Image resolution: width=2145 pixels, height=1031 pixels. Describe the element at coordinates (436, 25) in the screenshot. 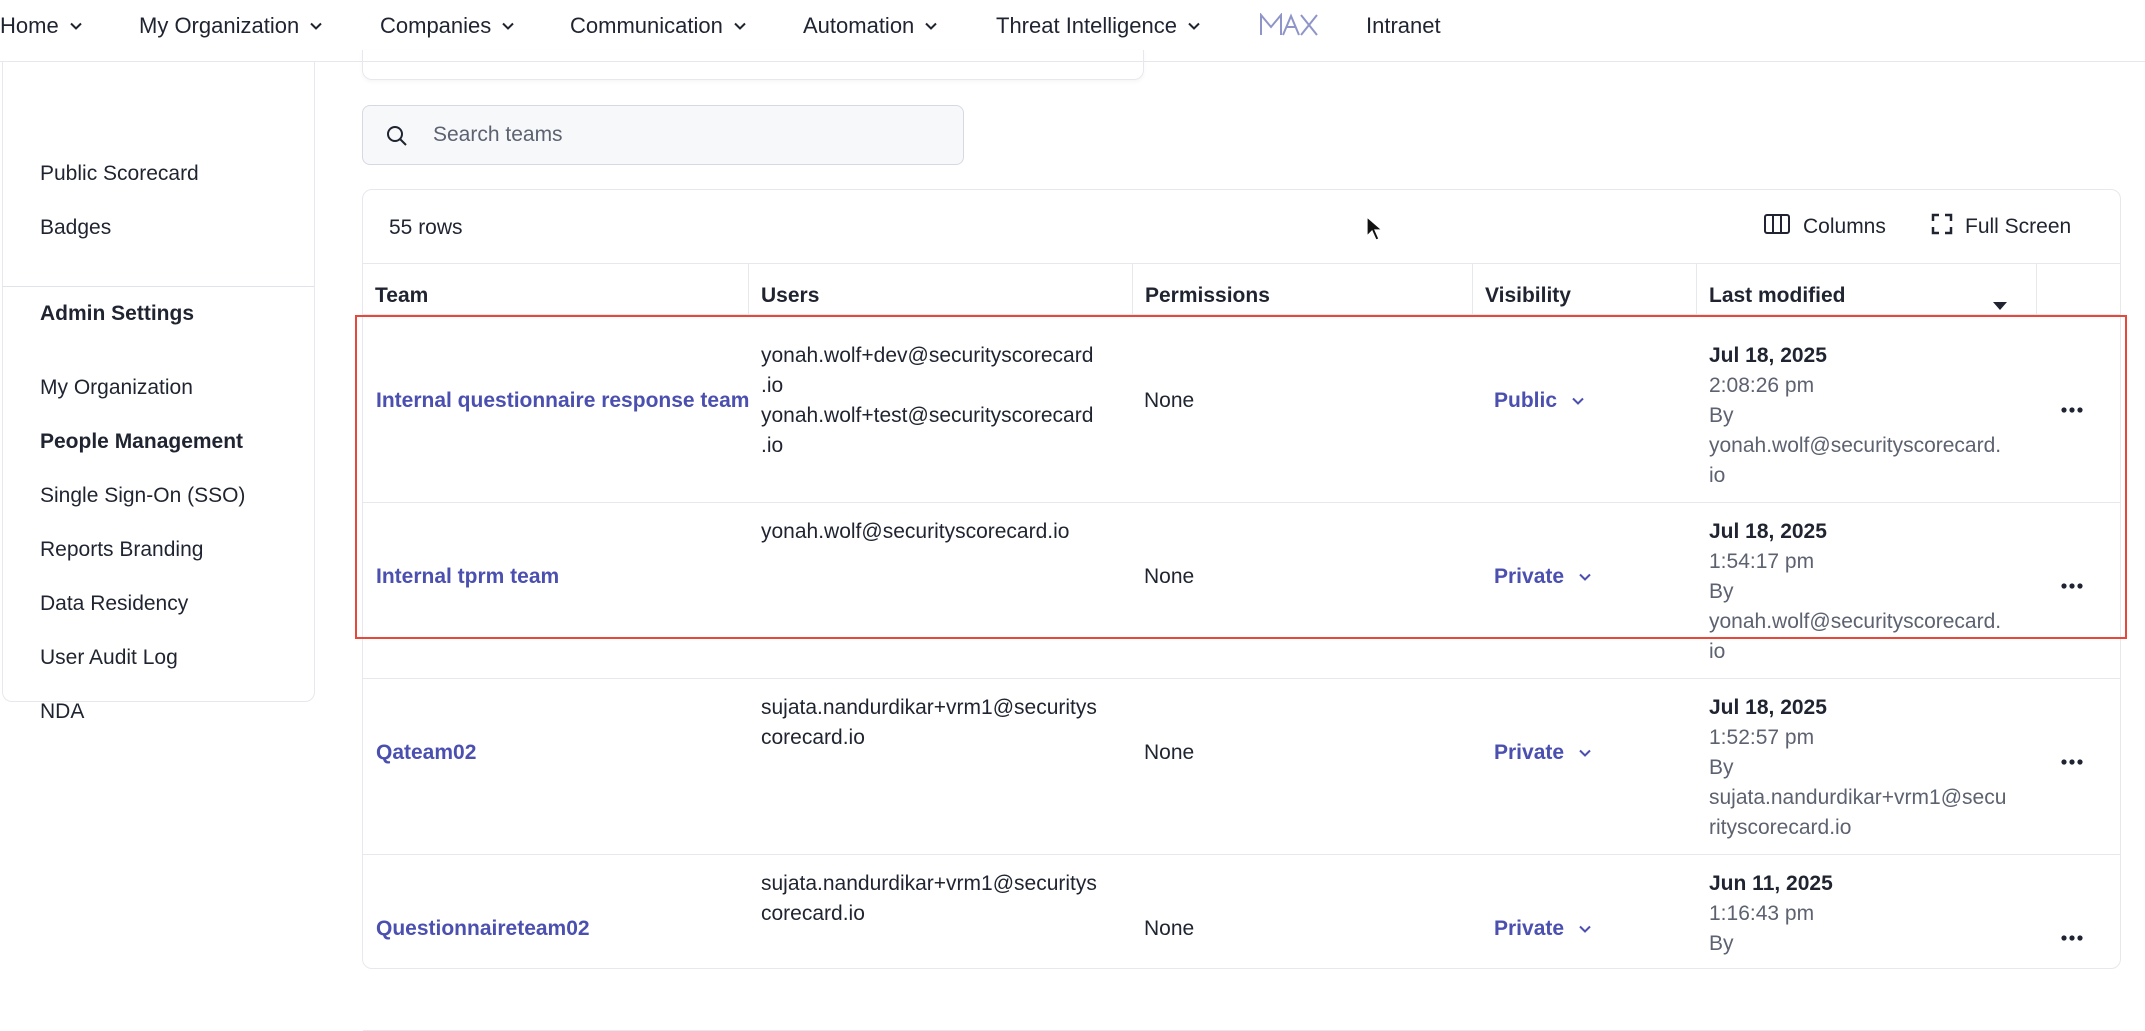

I see `nav-label: Companies` at that location.